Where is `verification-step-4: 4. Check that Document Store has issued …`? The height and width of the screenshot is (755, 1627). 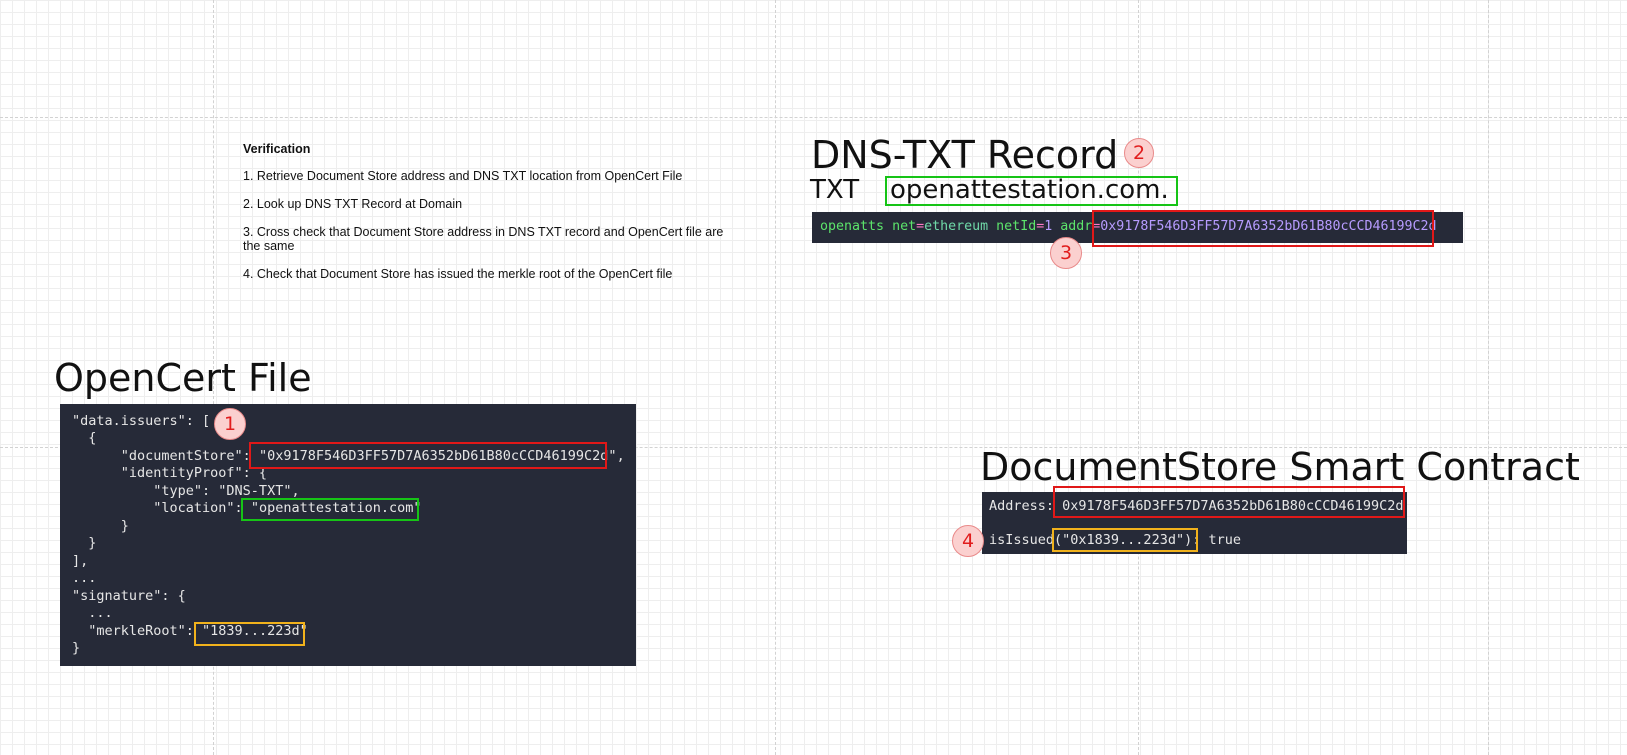 verification-step-4: 4. Check that Document Store has issued … is located at coordinates (458, 274).